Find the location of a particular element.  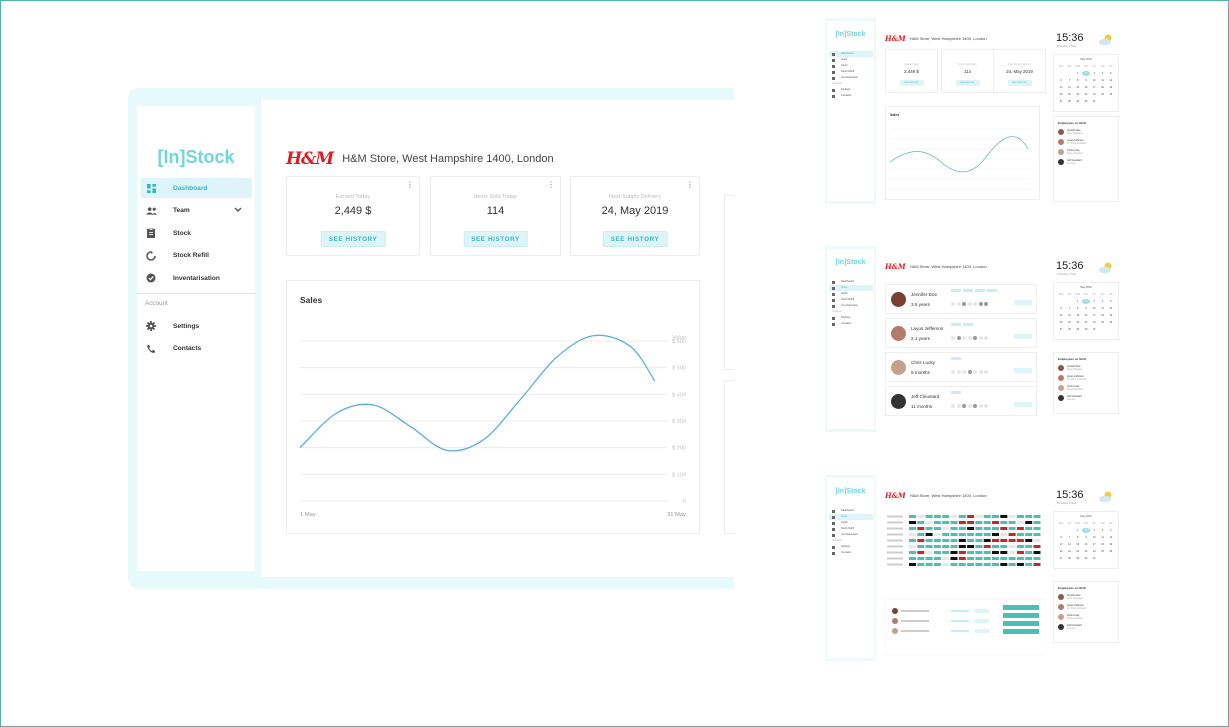

more-vert-icon: ⋮ is located at coordinates (690, 185).